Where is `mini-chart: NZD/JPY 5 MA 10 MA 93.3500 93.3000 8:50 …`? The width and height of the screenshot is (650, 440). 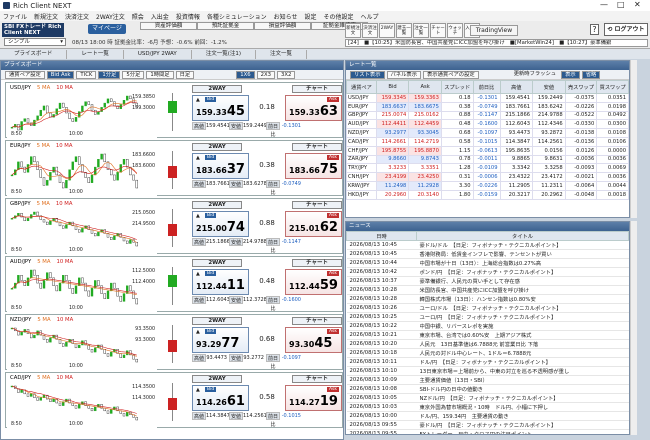 mini-chart: NZD/JPY 5 MA 10 MA 93.3500 93.3000 8:50 … is located at coordinates (82, 343).